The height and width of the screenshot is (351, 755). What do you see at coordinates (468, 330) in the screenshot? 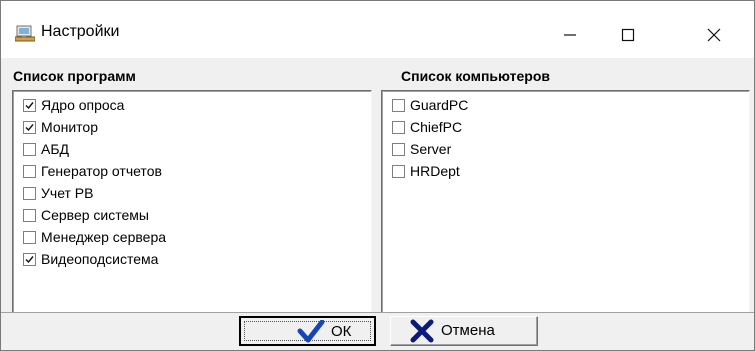
I see `cancel-button-label: Отмена` at bounding box center [468, 330].